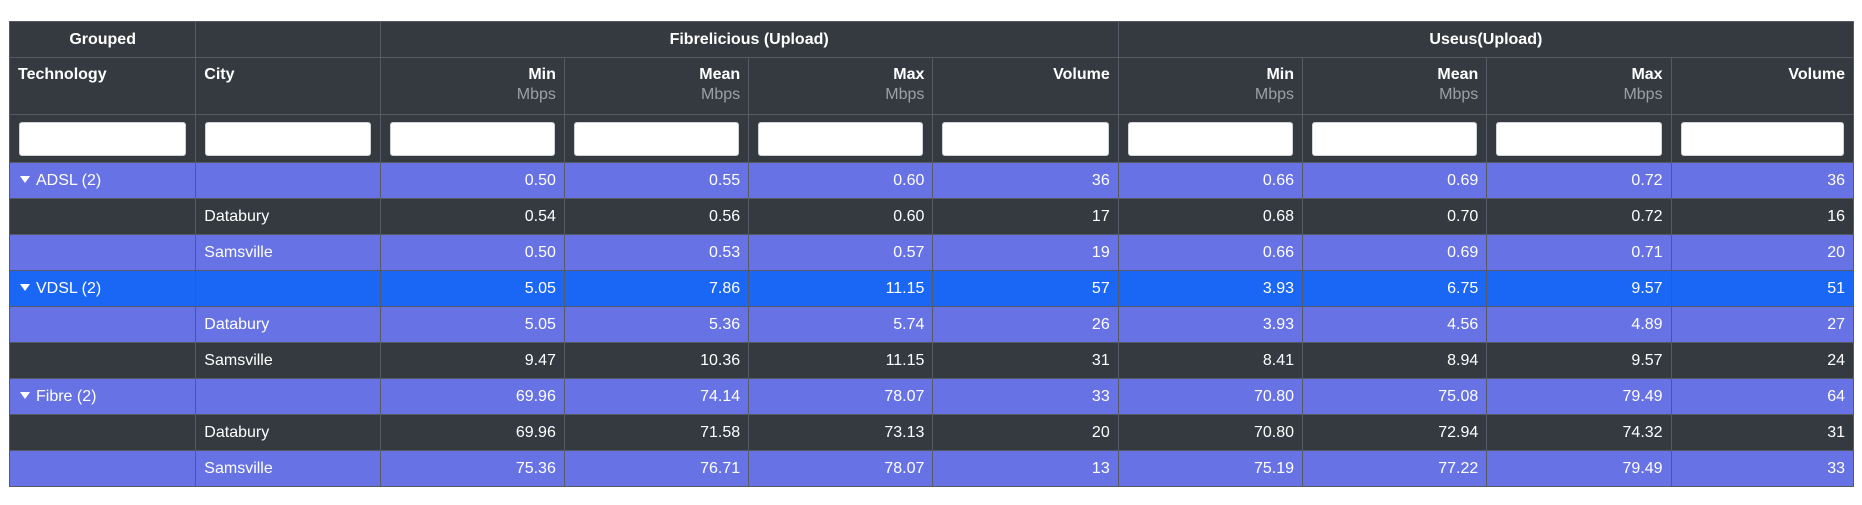 This screenshot has width=1862, height=505. What do you see at coordinates (1579, 86) in the screenshot?
I see `useus-max-header: Max Mbps` at bounding box center [1579, 86].